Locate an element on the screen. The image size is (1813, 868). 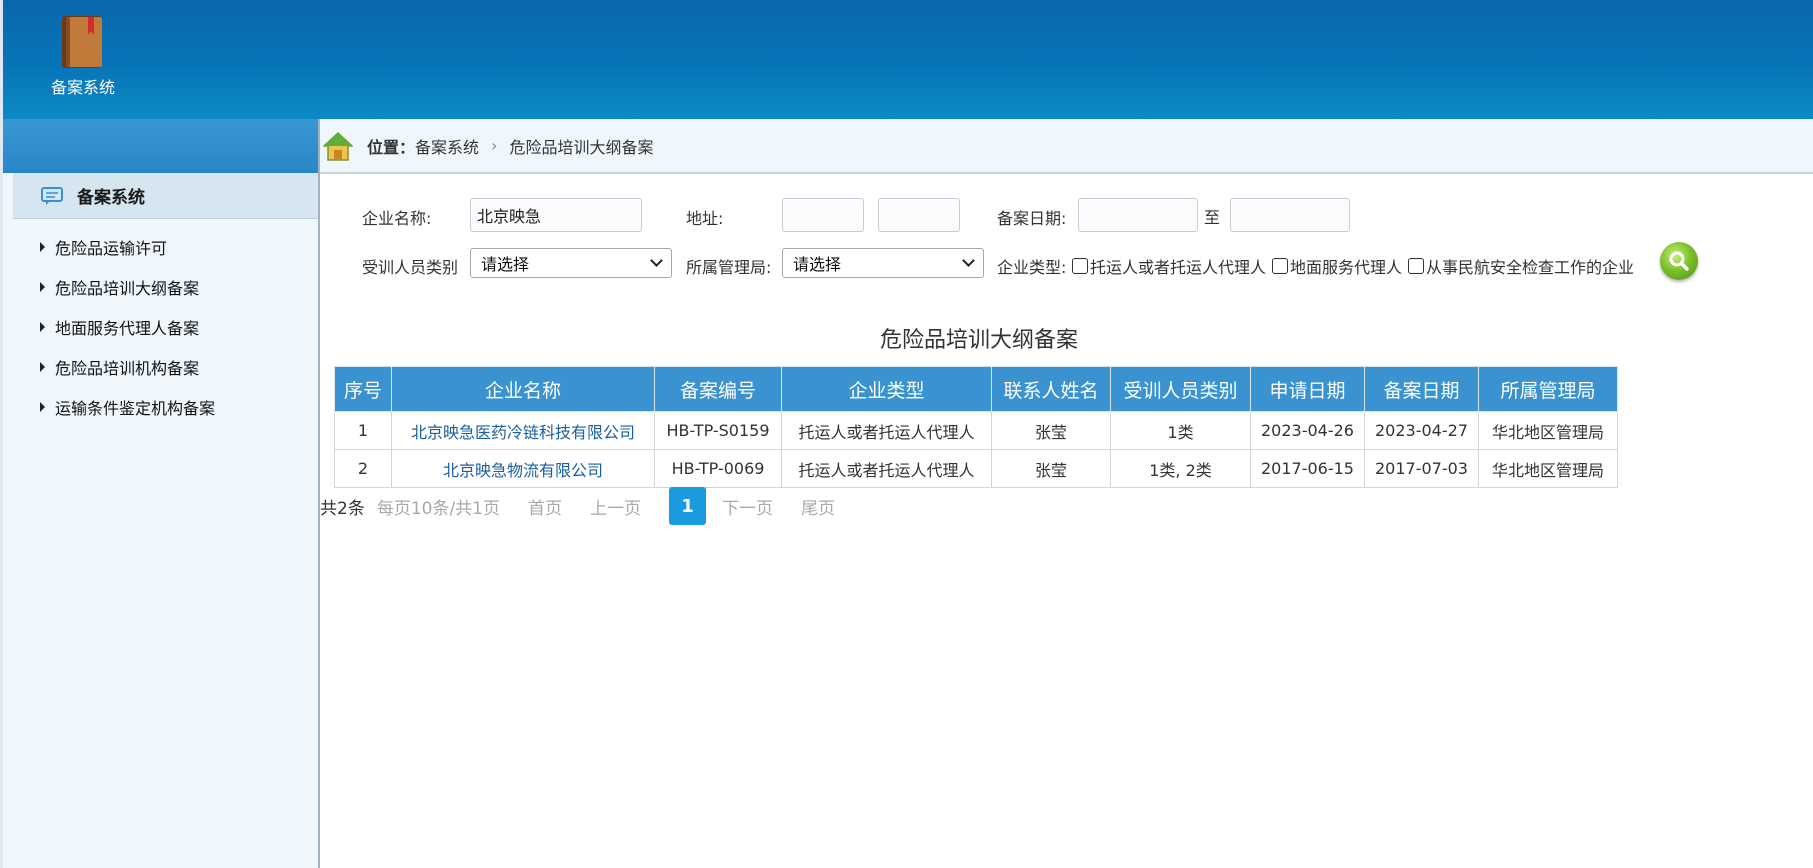
top-banner: 备案系统 is located at coordinates (906, 59).